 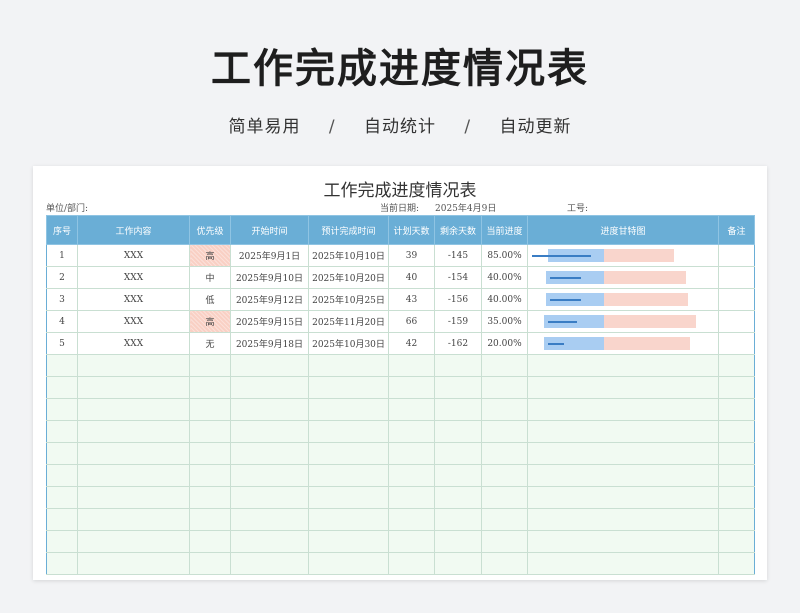 What do you see at coordinates (62, 277) in the screenshot?
I see `cell-no: 2` at bounding box center [62, 277].